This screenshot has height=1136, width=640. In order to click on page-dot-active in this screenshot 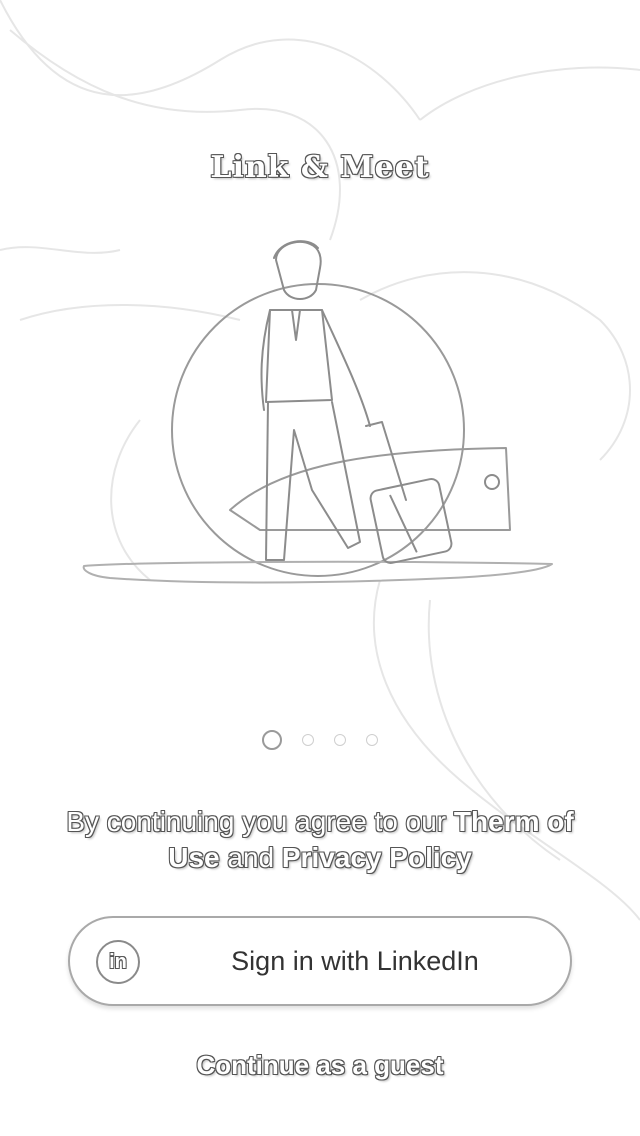, I will do `click(272, 740)`.